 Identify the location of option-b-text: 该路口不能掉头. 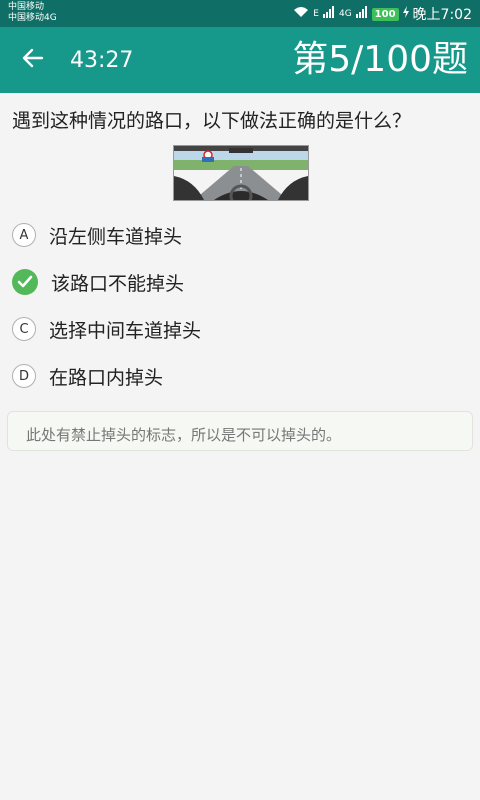
(118, 283).